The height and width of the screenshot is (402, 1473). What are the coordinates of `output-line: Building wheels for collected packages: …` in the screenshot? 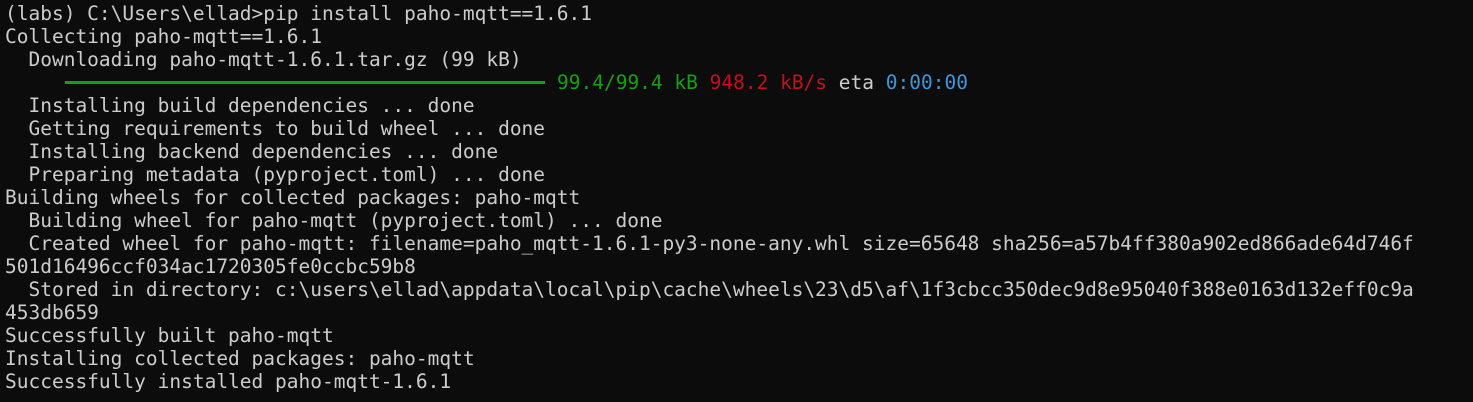 It's located at (293, 197).